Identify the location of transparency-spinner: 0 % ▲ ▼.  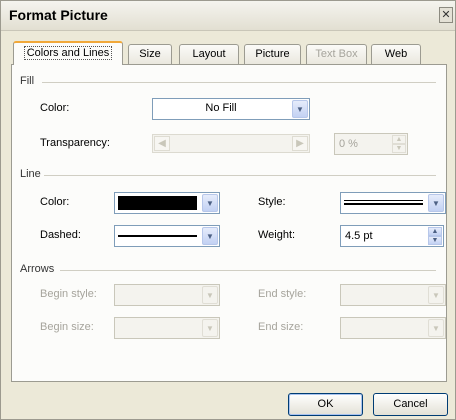
(371, 144).